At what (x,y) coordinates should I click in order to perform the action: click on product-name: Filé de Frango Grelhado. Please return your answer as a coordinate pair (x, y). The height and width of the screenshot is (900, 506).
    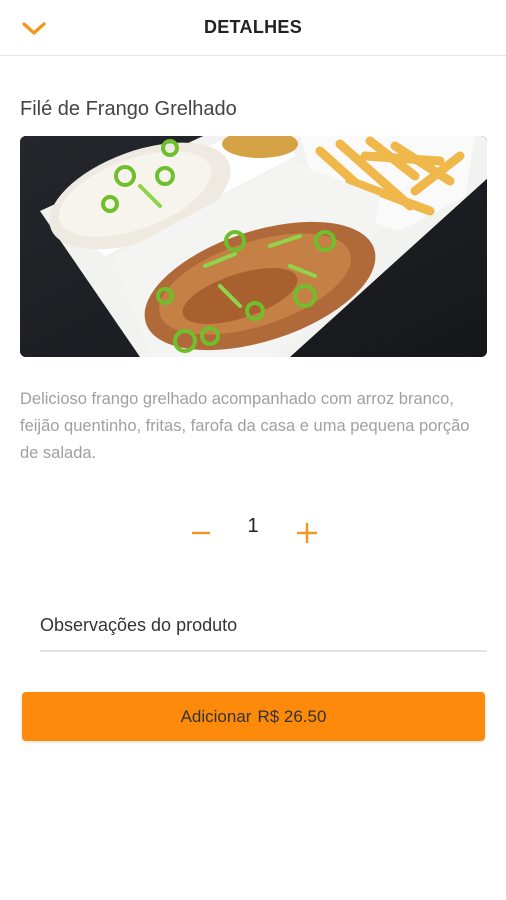
    Looking at the image, I should click on (128, 109).